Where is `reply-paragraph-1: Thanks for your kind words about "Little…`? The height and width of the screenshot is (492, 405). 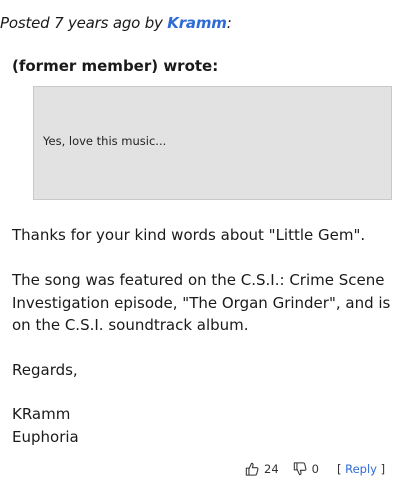
reply-paragraph-1: Thanks for your kind words about "Little… is located at coordinates (189, 235).